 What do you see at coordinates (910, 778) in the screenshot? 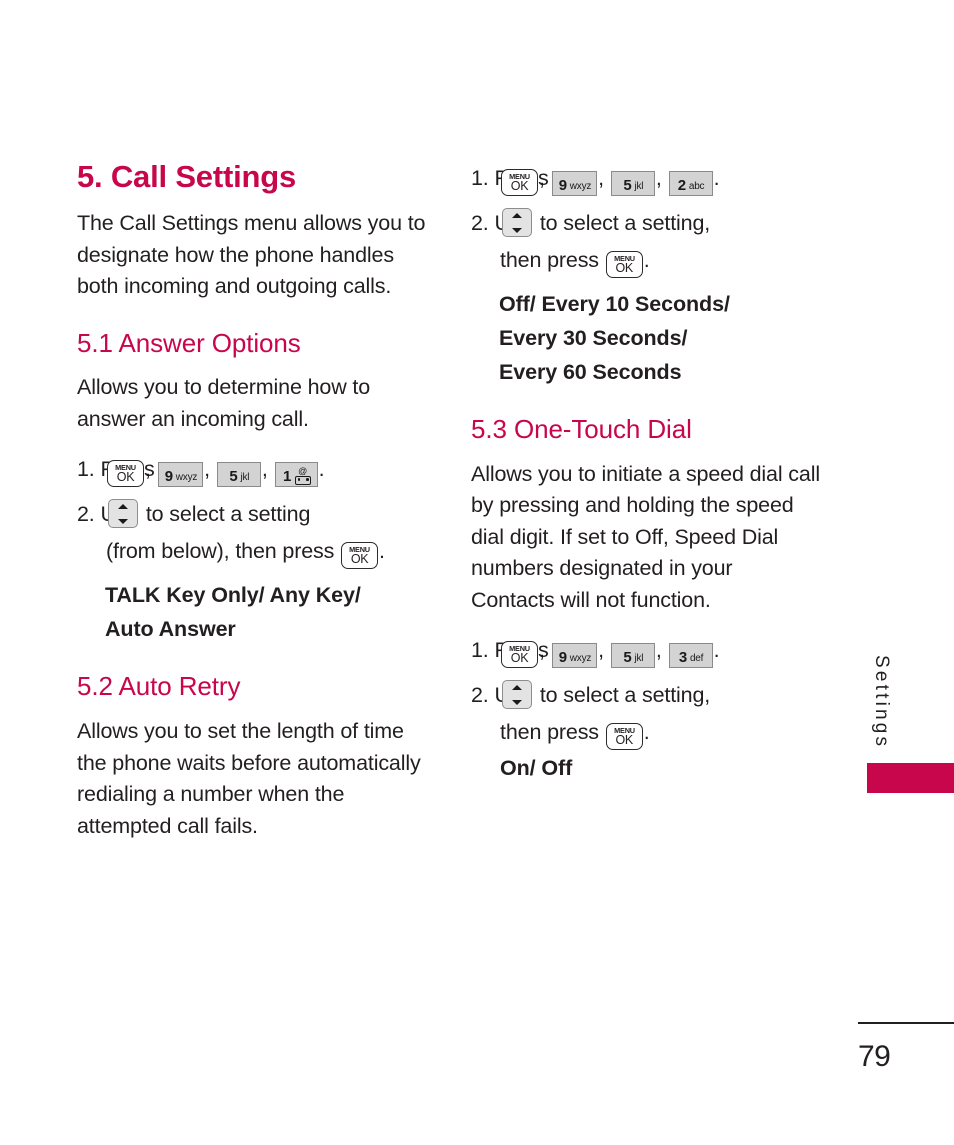
I see `side-tab-marker` at bounding box center [910, 778].